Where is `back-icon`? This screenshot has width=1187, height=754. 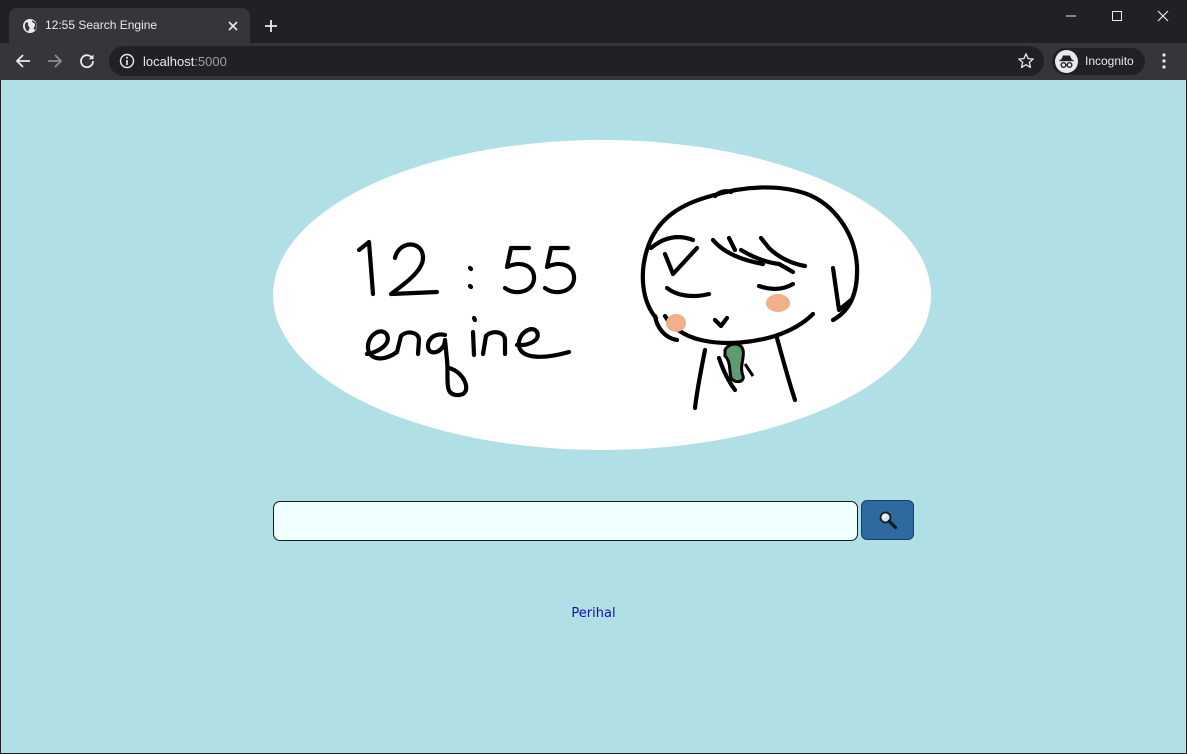 back-icon is located at coordinates (22, 61).